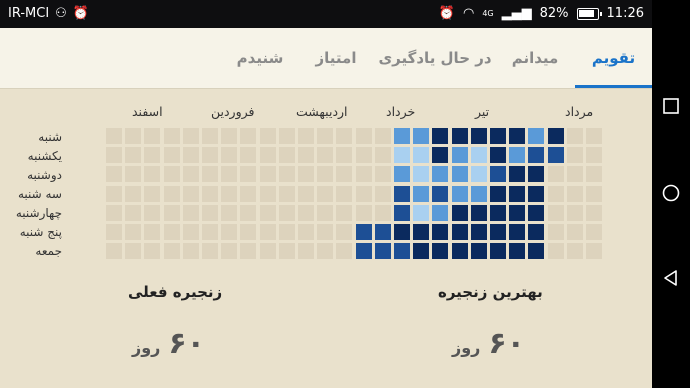 The height and width of the screenshot is (388, 690). I want to click on tab-calendar-label: تقویم, so click(613, 58).